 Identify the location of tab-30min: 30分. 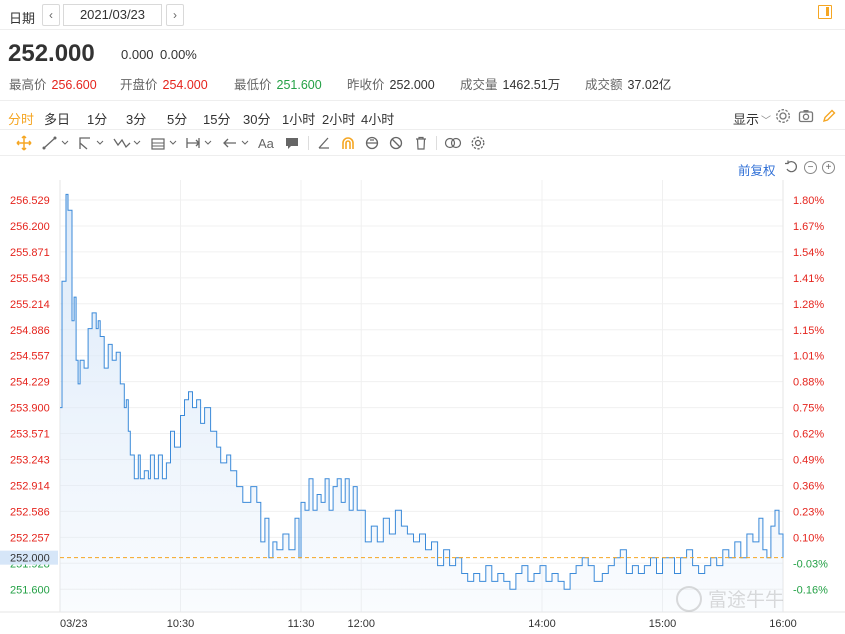
(256, 118).